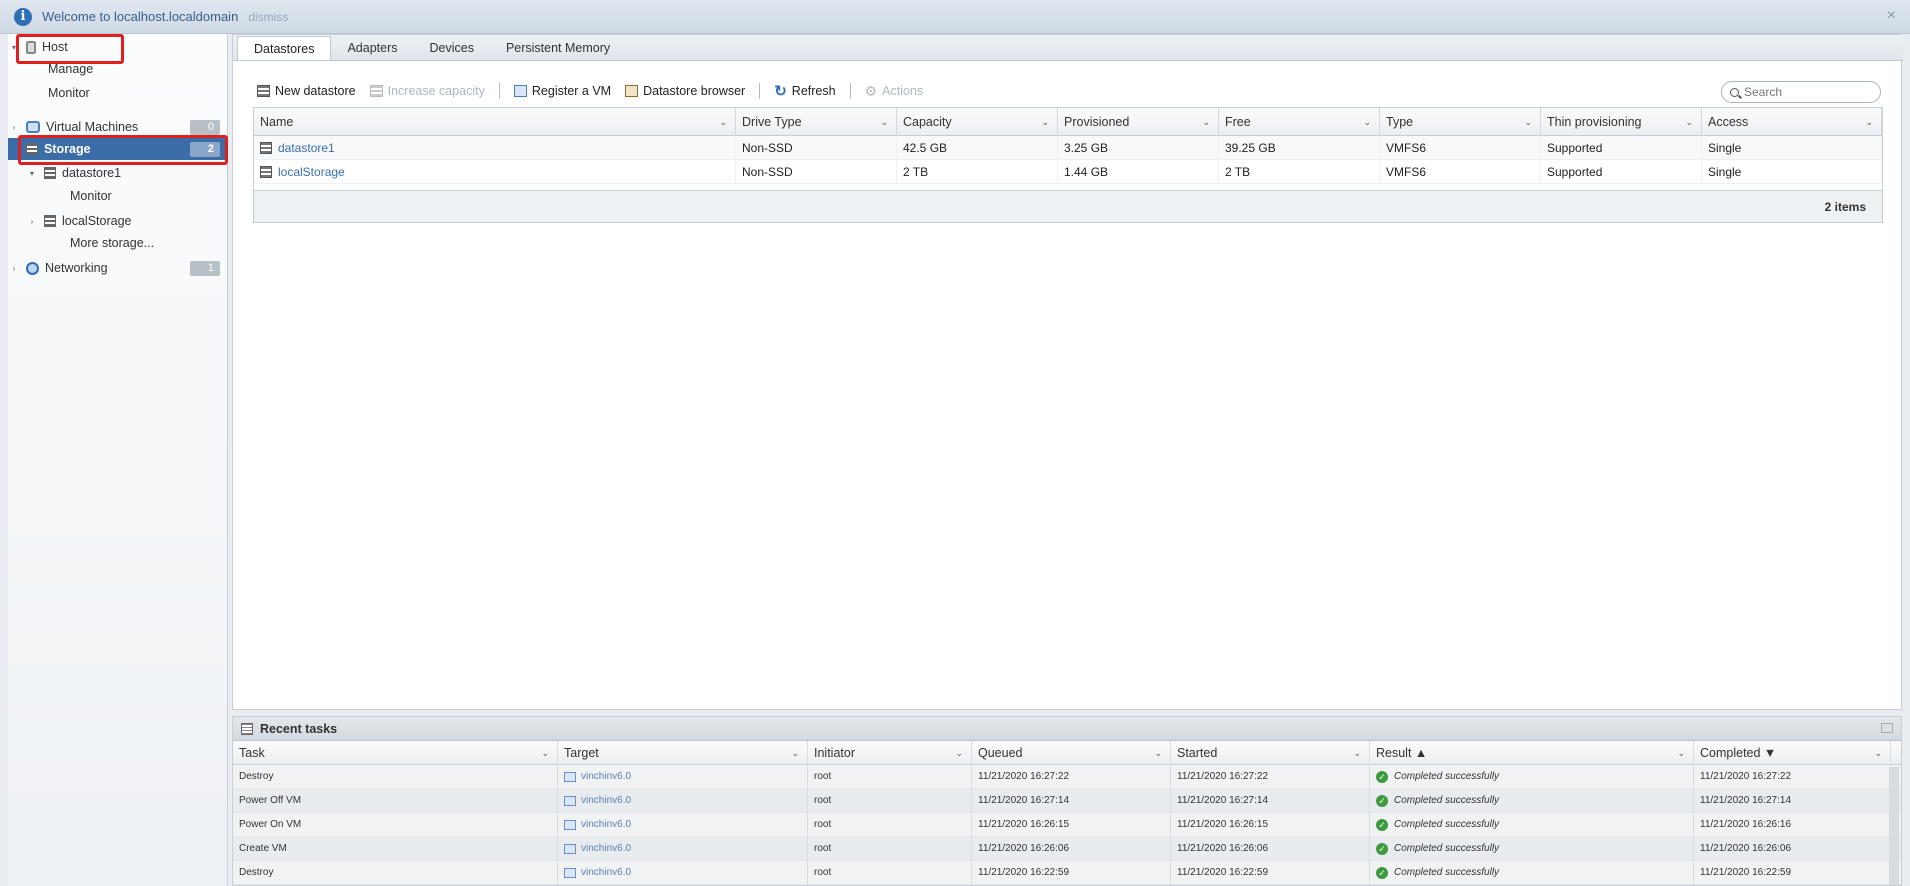  I want to click on nav-networking: › Networking 1, so click(118, 268).